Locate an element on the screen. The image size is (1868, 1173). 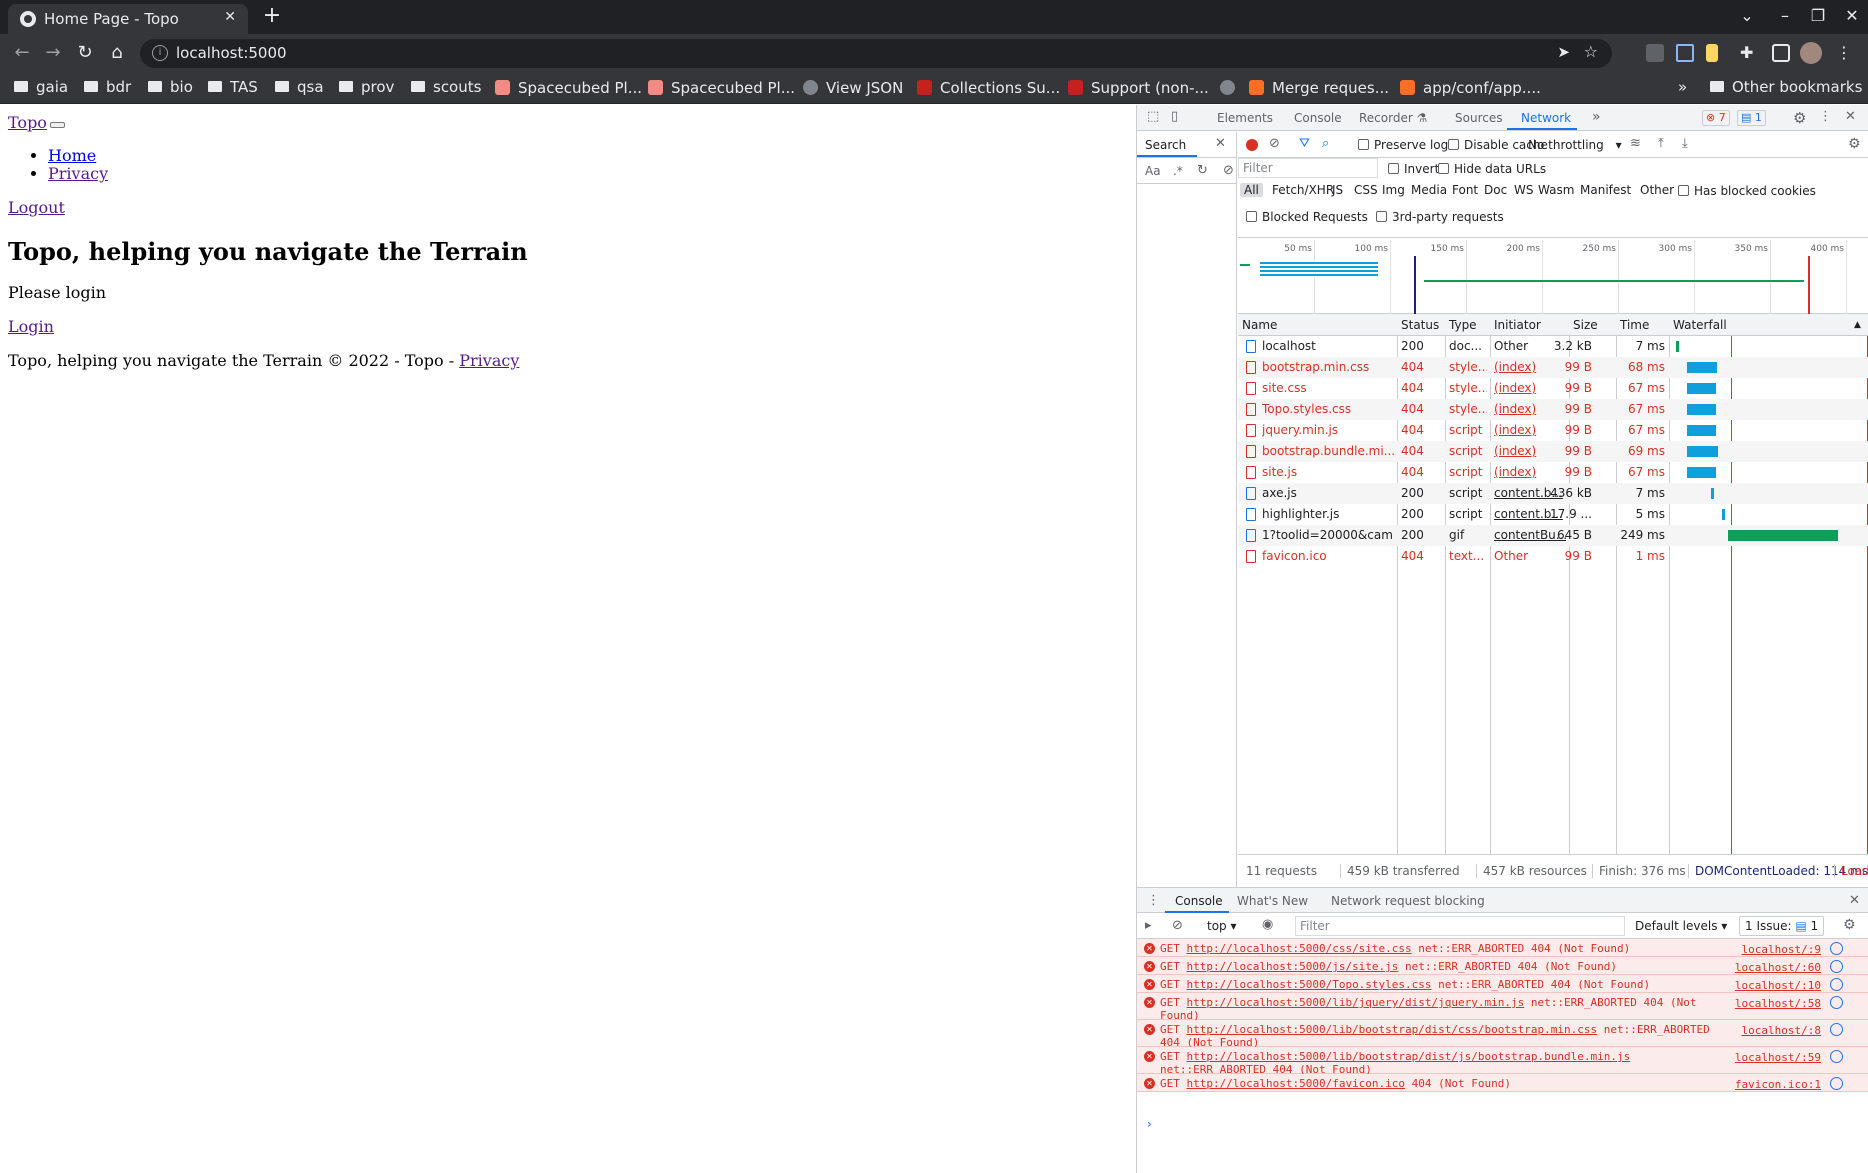
inspect-icon: ⬚ is located at coordinates (1153, 116).